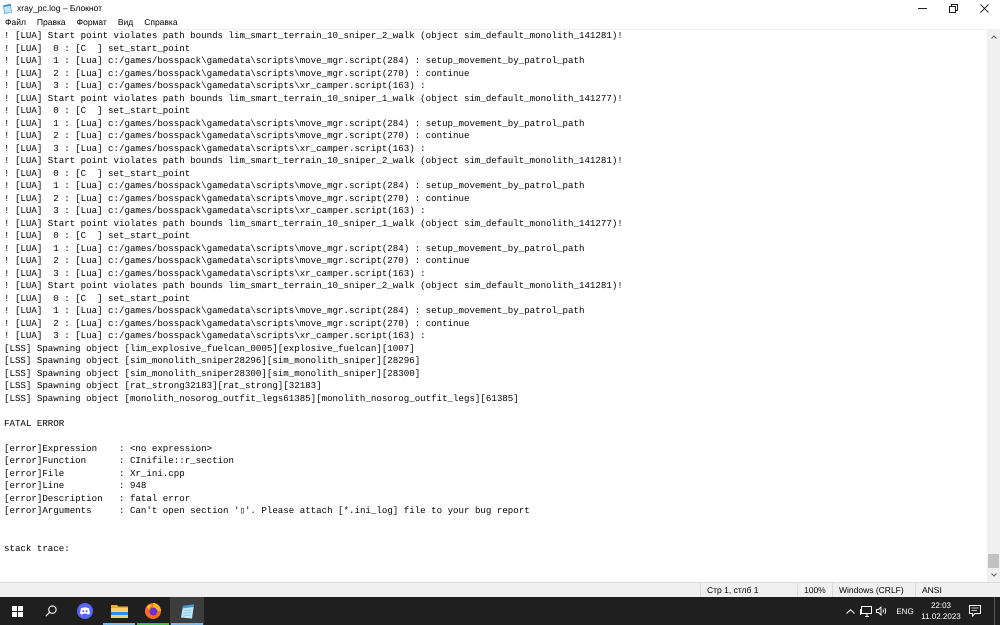  I want to click on menu-item: Правка, so click(51, 22).